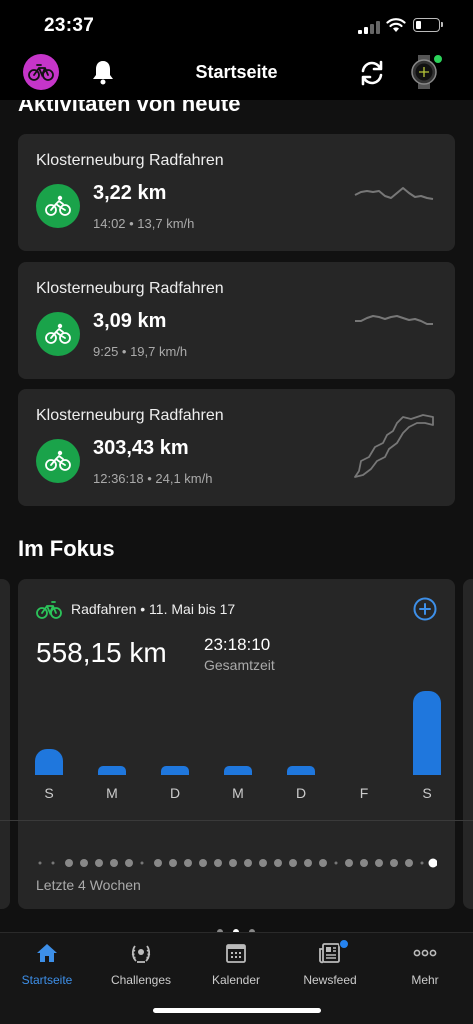  What do you see at coordinates (66, 548) in the screenshot?
I see `section-heading-focus: Im Fokus` at bounding box center [66, 548].